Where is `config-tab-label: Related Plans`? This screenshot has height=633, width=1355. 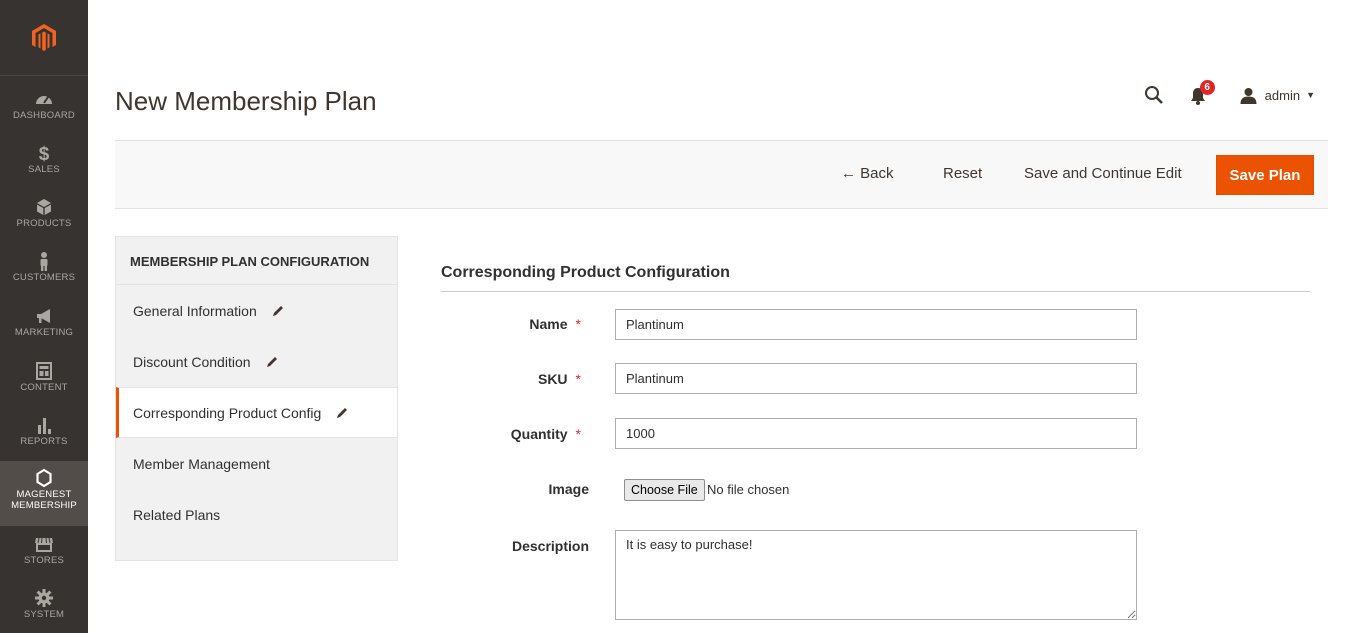
config-tab-label: Related Plans is located at coordinates (177, 514).